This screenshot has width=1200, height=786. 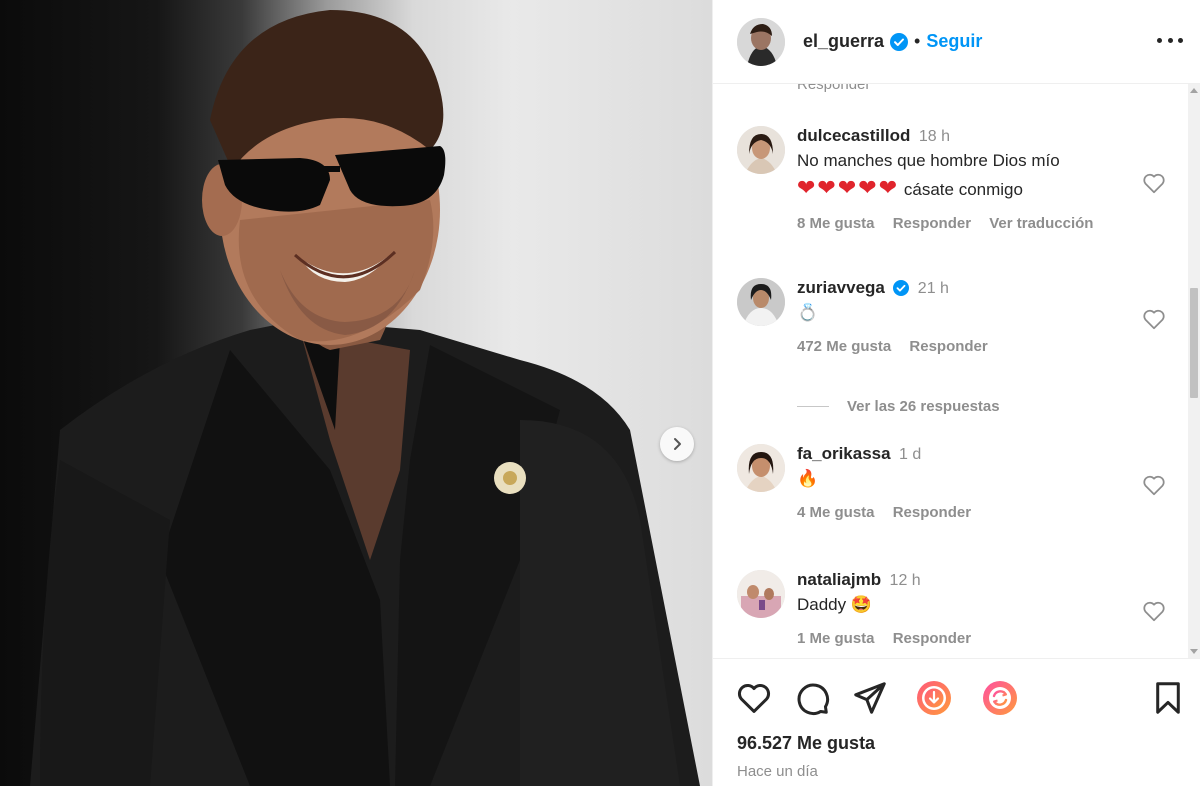 I want to click on partial-reply-link: Responder, so click(x=833, y=88).